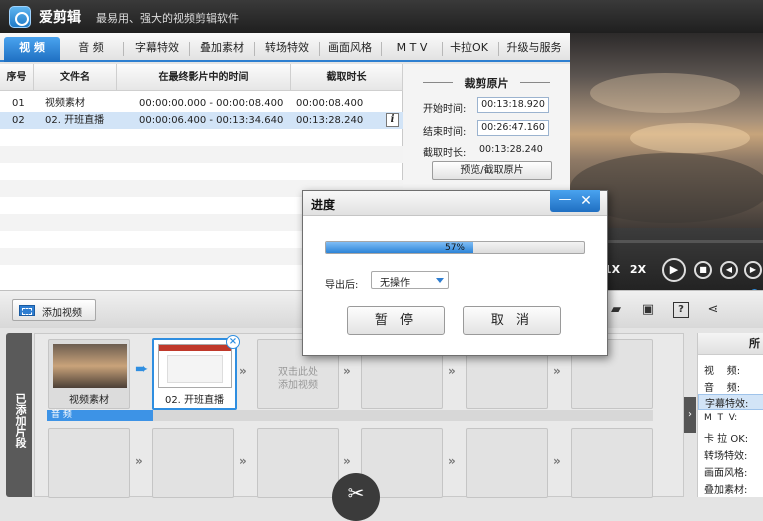 This screenshot has height=521, width=763. I want to click on cancel-button: 取 消, so click(512, 320).